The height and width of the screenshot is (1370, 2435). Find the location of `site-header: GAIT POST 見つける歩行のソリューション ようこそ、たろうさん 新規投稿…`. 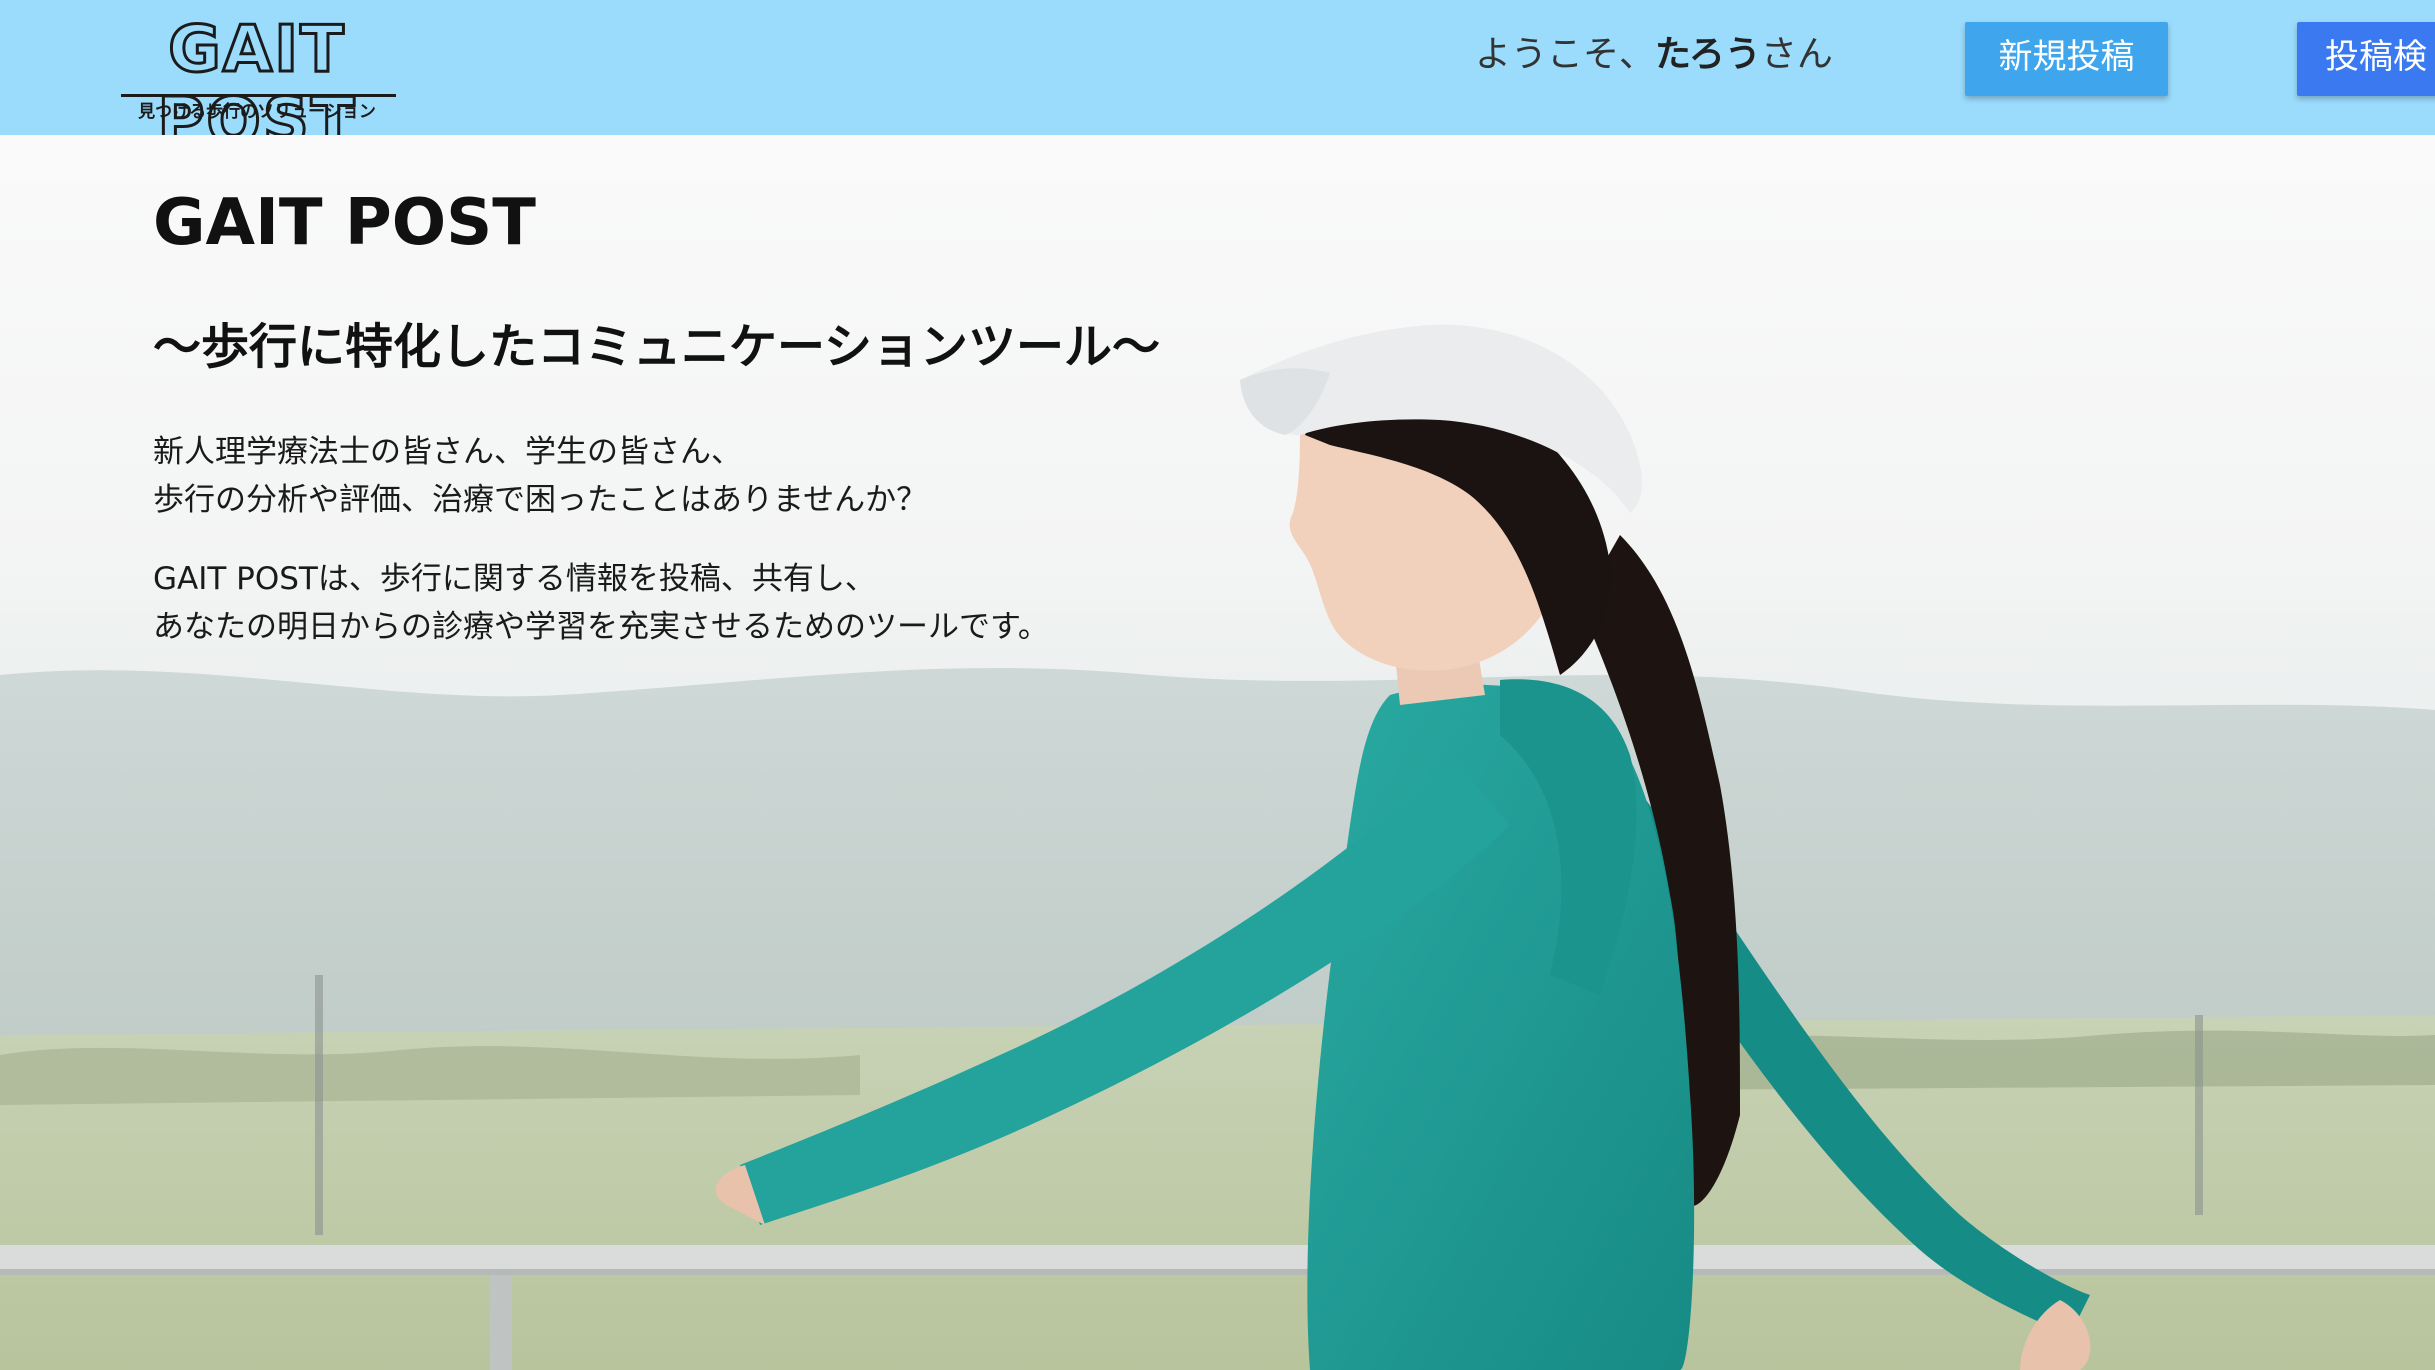

site-header: GAIT POST 見つける歩行のソリューション ようこそ、たろうさん 新規投稿… is located at coordinates (1217, 80).